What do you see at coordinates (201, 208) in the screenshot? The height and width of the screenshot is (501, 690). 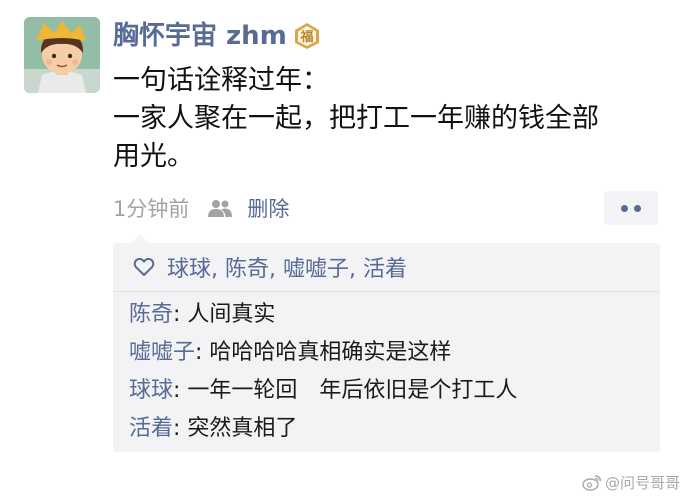 I see `post-meta: 1分钟前 删除` at bounding box center [201, 208].